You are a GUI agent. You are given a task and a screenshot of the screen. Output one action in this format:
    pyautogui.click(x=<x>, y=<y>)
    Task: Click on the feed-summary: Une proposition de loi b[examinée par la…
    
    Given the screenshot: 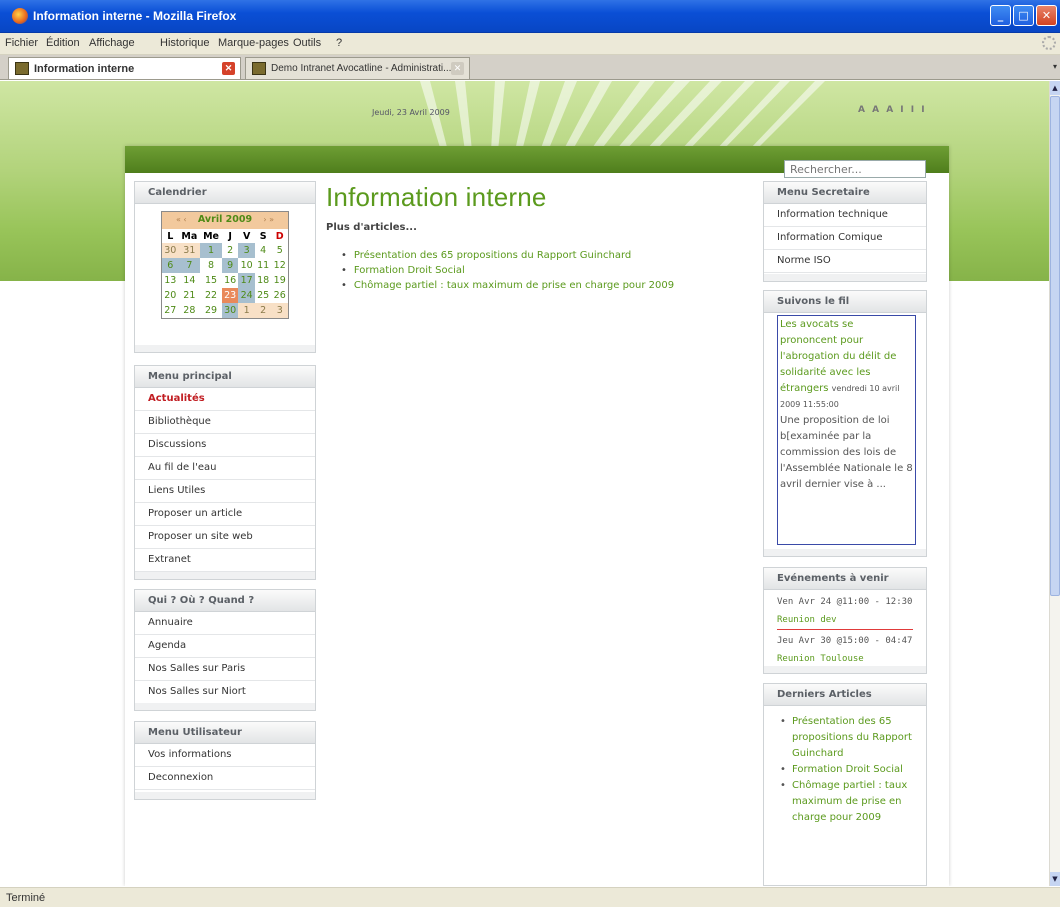 What is the action you would take?
    pyautogui.click(x=846, y=452)
    